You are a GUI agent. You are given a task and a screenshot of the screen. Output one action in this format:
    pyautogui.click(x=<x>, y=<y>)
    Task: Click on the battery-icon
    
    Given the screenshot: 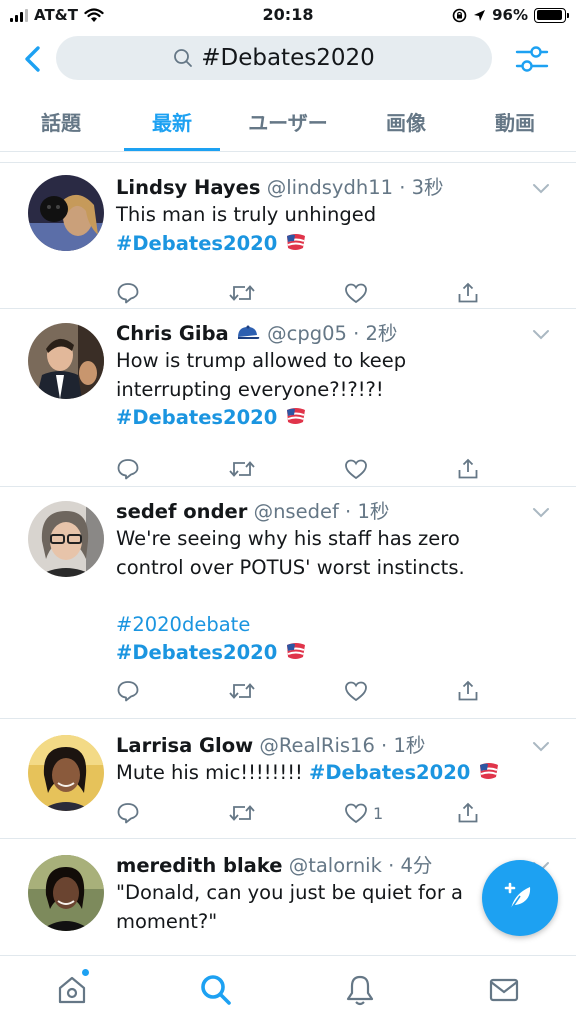 What is the action you would take?
    pyautogui.click(x=551, y=15)
    